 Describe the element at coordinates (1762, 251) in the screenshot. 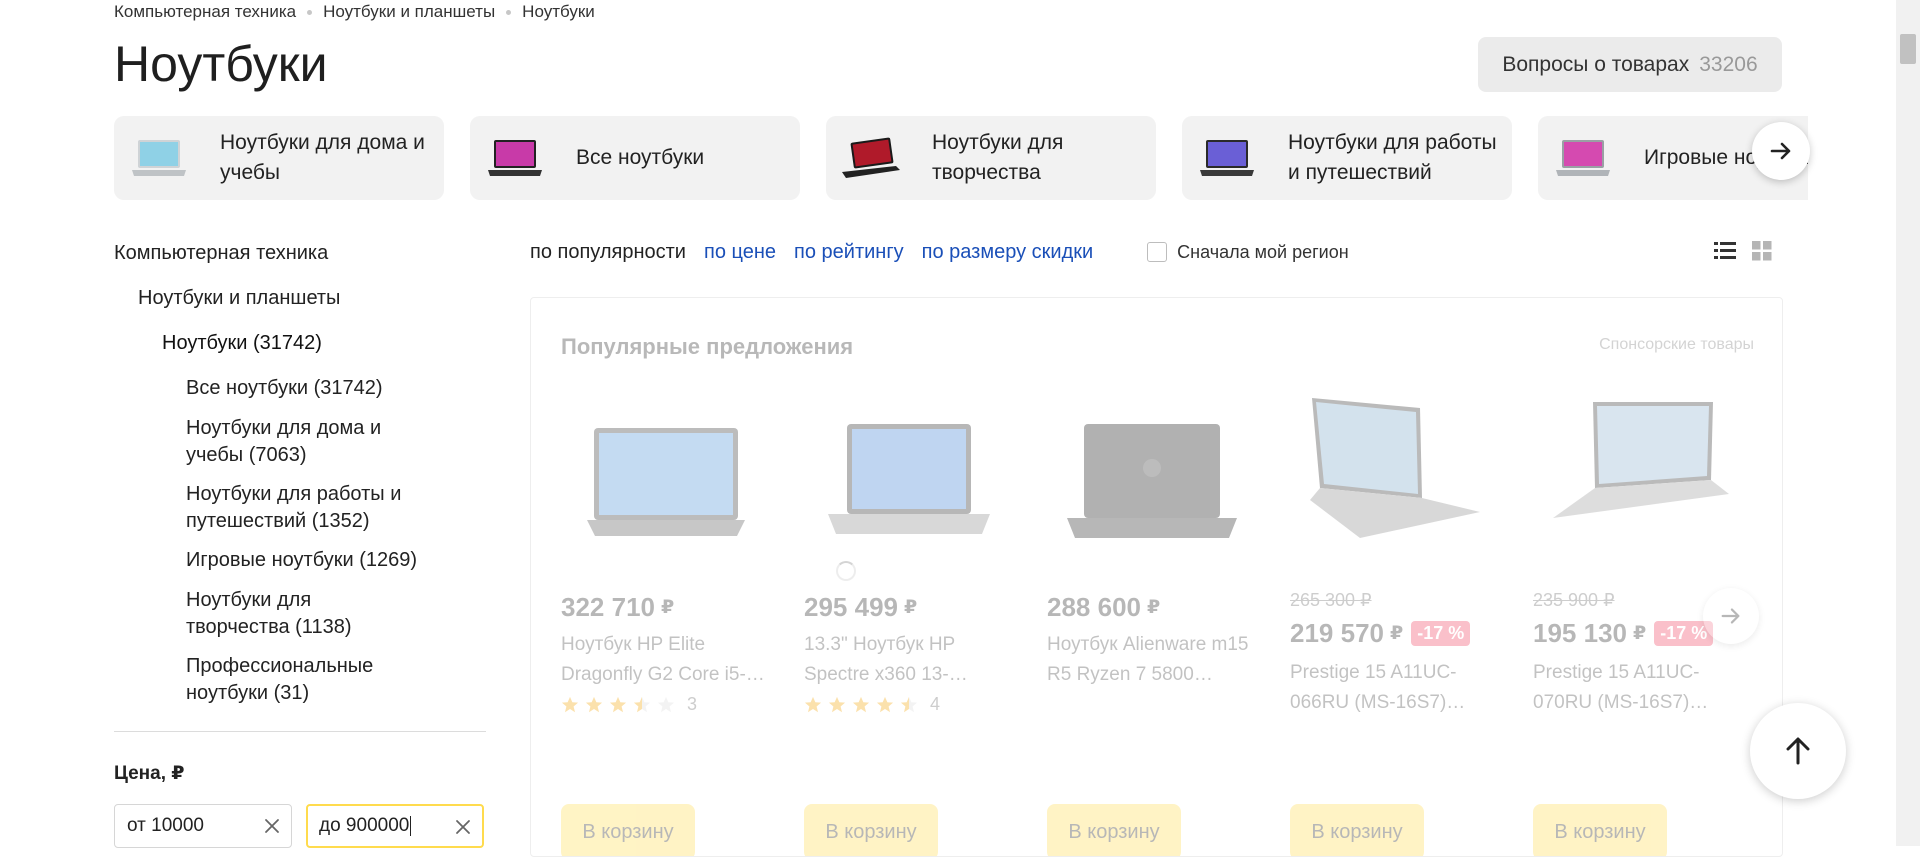

I see `grid-view-icon` at that location.